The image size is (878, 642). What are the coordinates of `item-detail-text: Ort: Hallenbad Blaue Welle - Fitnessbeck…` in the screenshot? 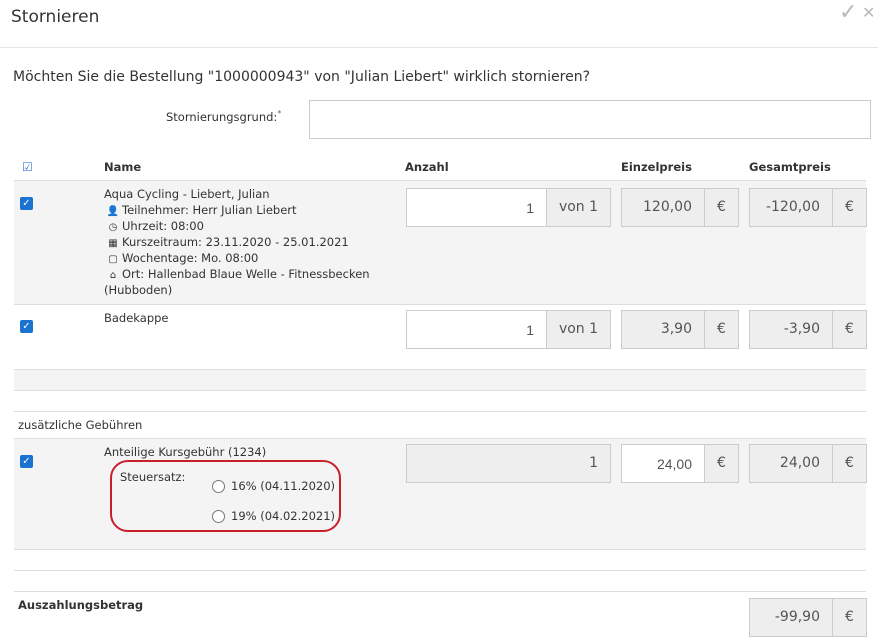 It's located at (246, 274).